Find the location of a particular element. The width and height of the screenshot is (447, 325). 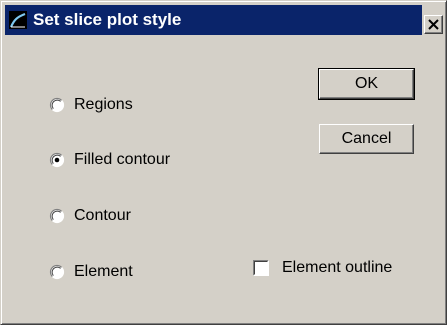

radio-element-label: Element is located at coordinates (103, 271).